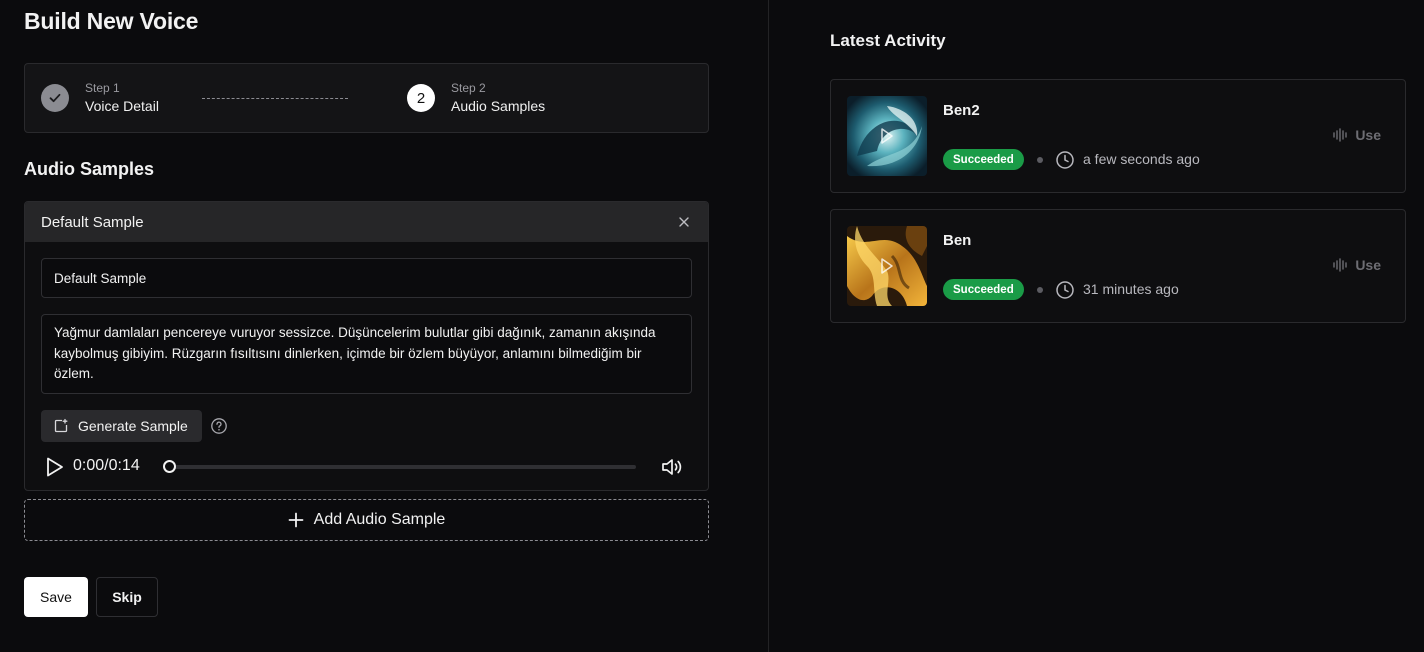 This screenshot has height=652, width=1424. Describe the element at coordinates (379, 519) in the screenshot. I see `add-audio-sample-label: Add Audio Sample` at that location.